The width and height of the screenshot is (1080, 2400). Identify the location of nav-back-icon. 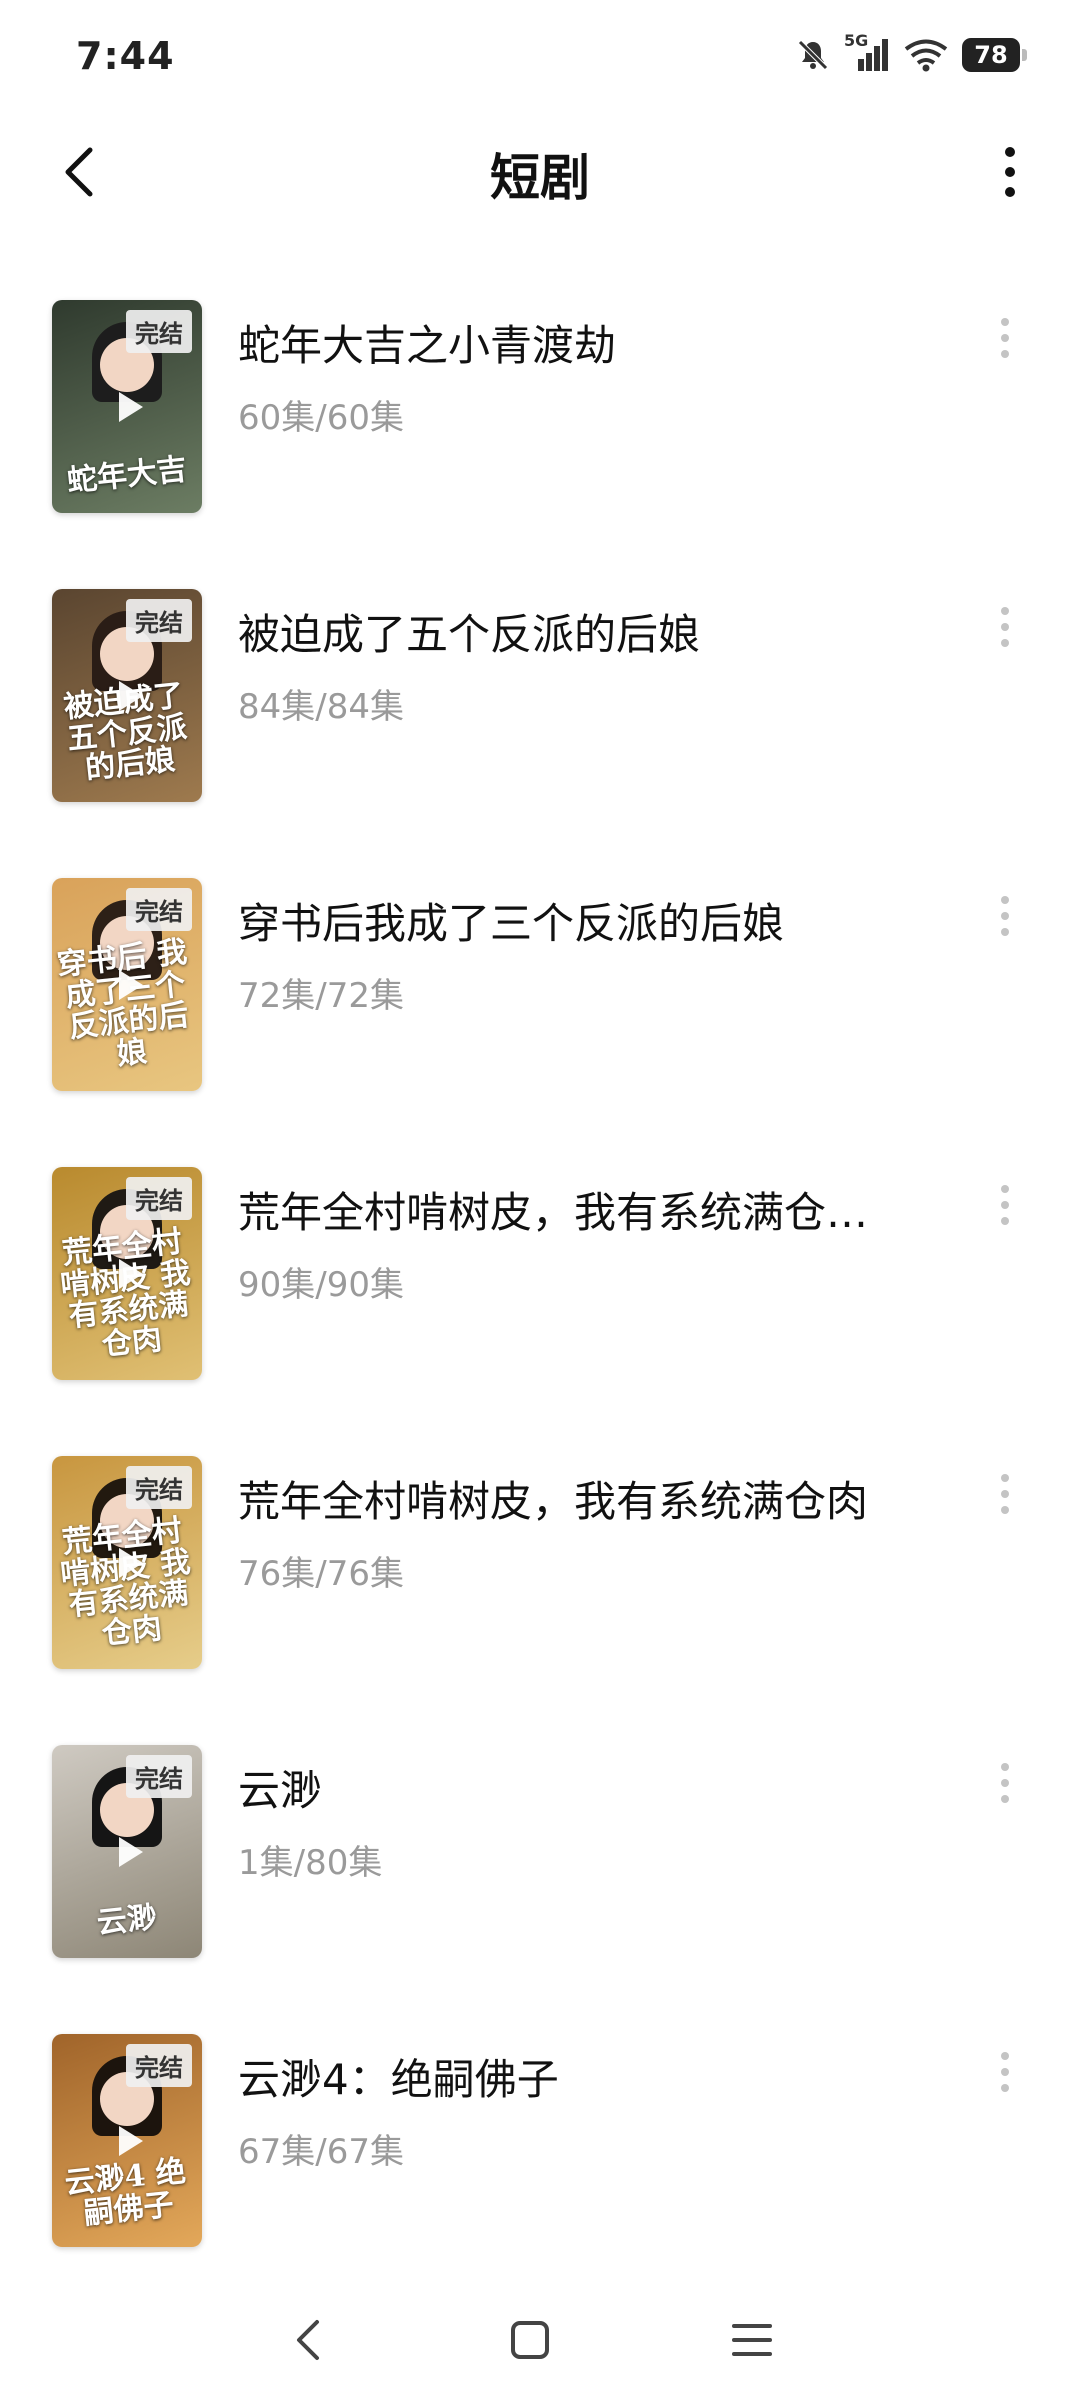
(308, 2340).